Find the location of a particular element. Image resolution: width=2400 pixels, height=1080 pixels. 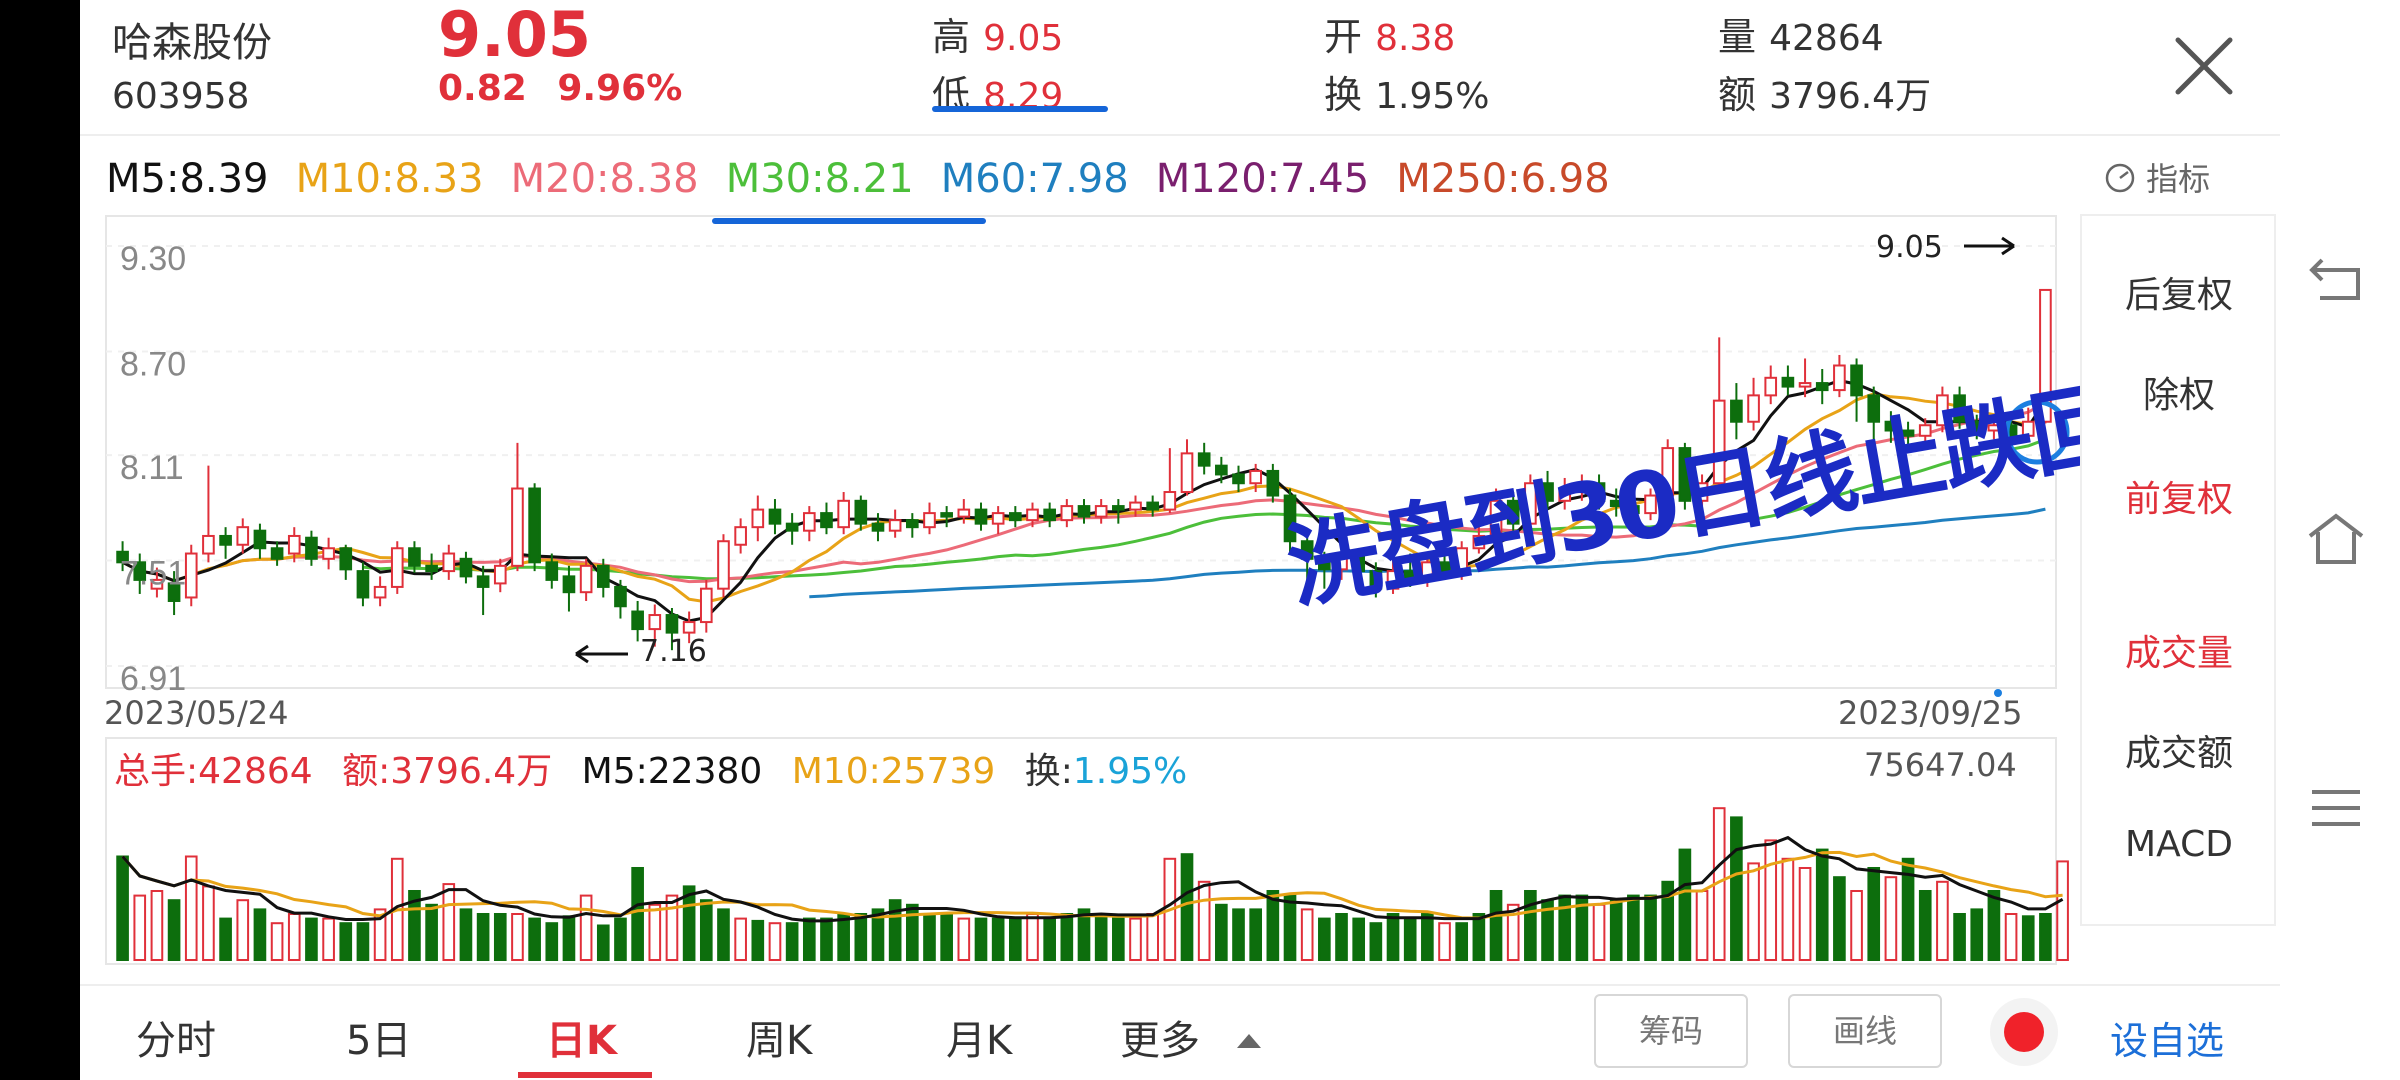

tab-monthly-k: 月K is located at coordinates (979, 1037).